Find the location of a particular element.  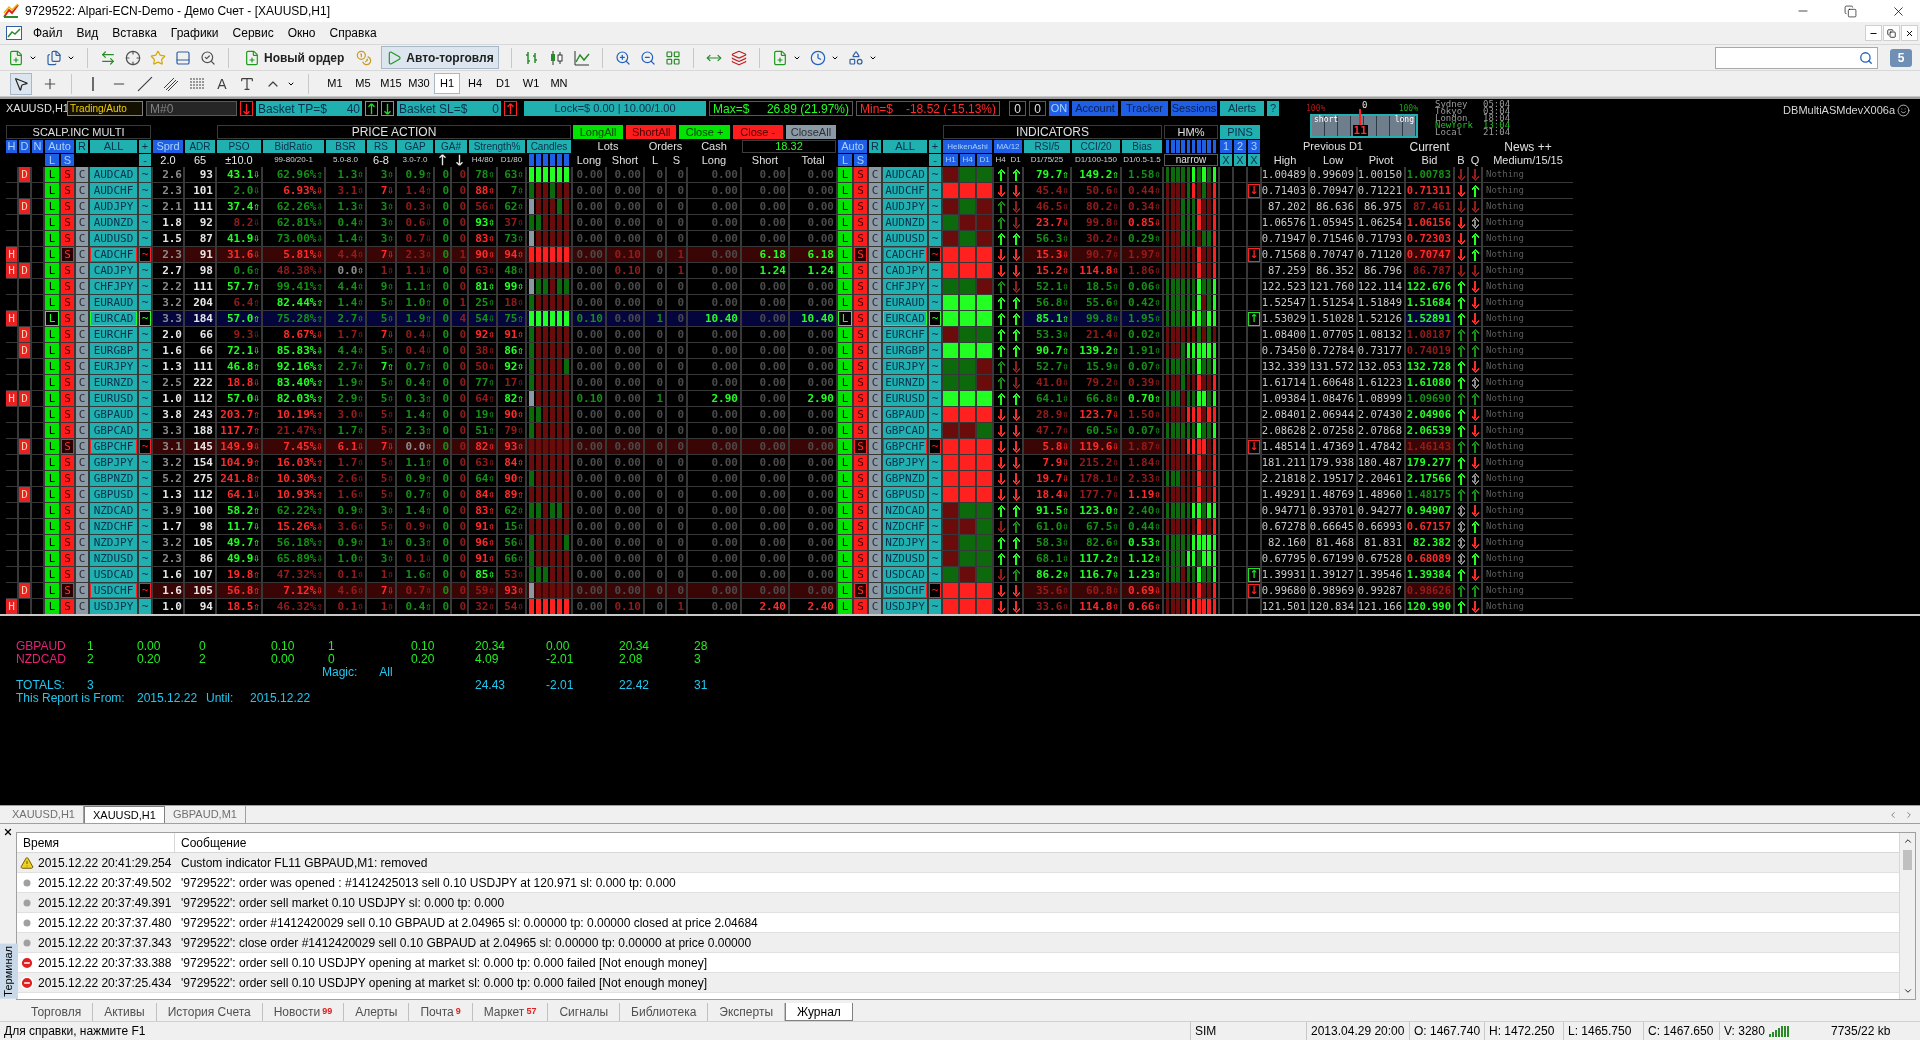

log-row: 2015.12.22 20:37:25.434 '9729522': order sell 0.10 USDJPY opening at market sl: 0.000 tp: 0.000 failed [Not enough money] is located at coordinates (958, 983).